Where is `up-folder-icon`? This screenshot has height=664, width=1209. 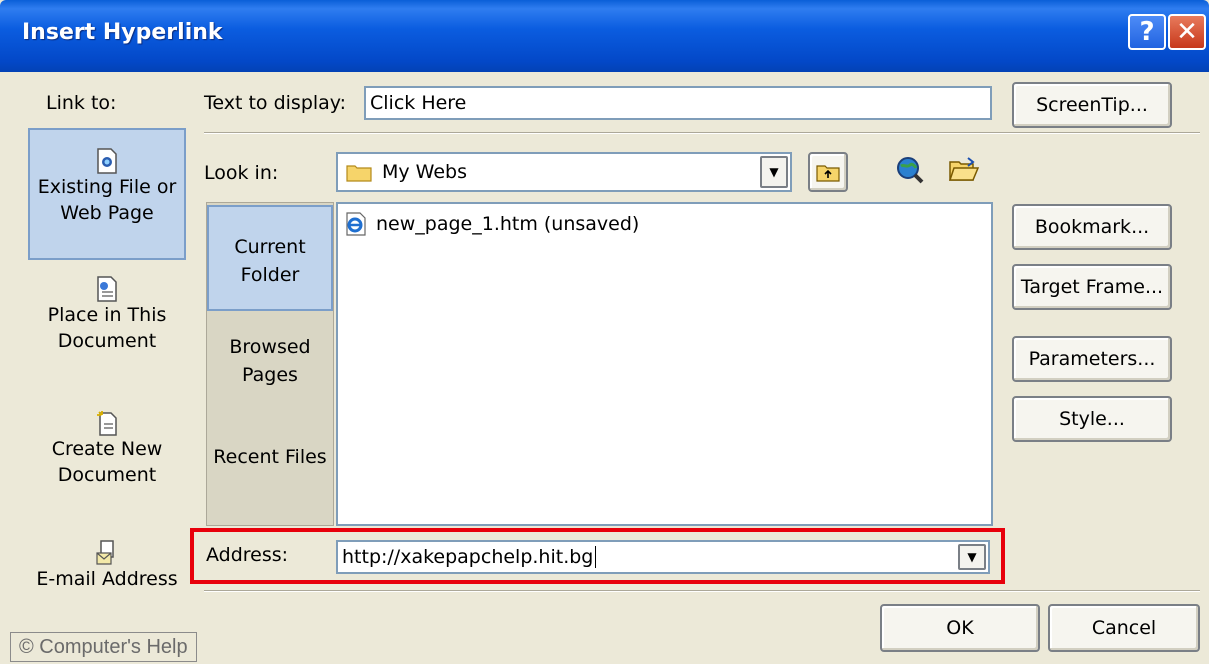 up-folder-icon is located at coordinates (828, 172).